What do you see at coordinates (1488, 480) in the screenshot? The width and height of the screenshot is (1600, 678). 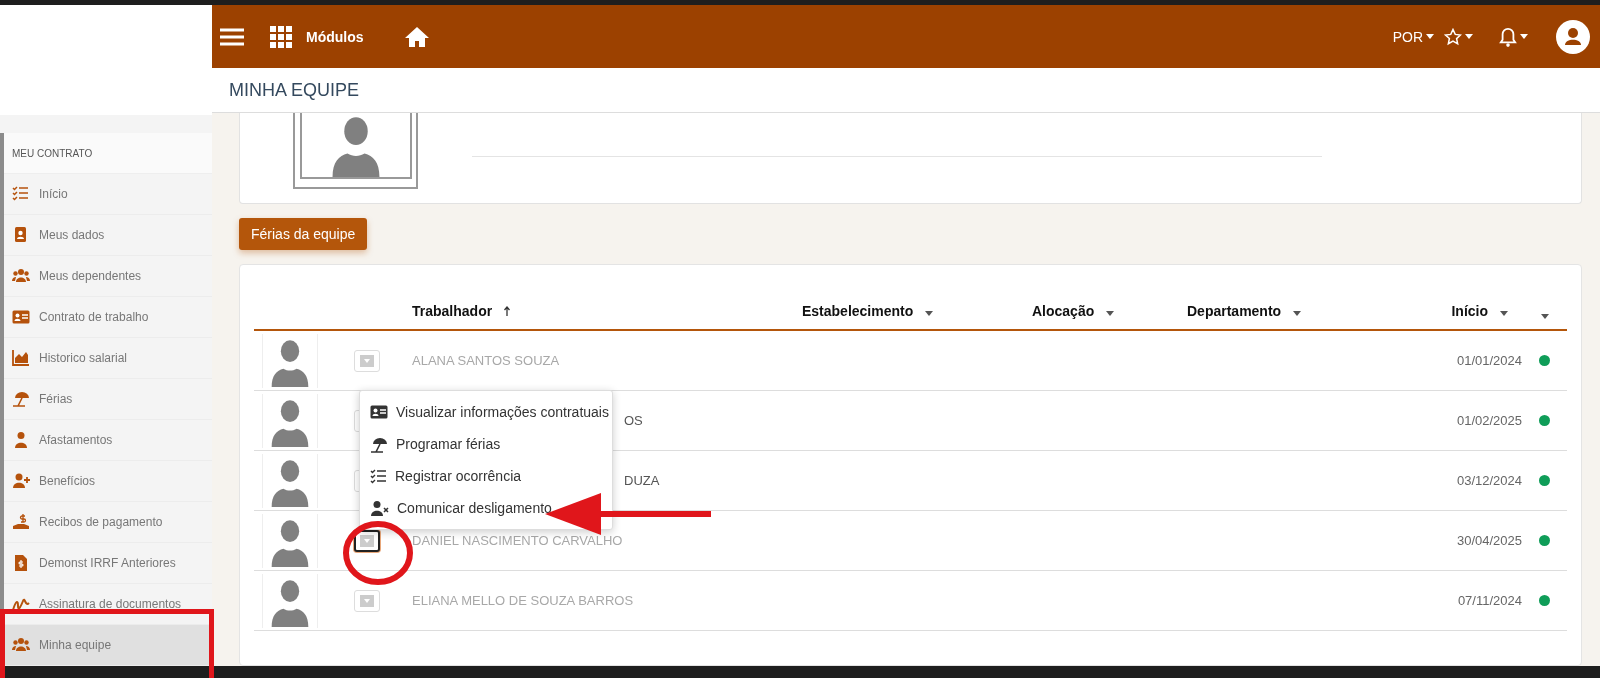 I see `start-date: 03/12/2024` at bounding box center [1488, 480].